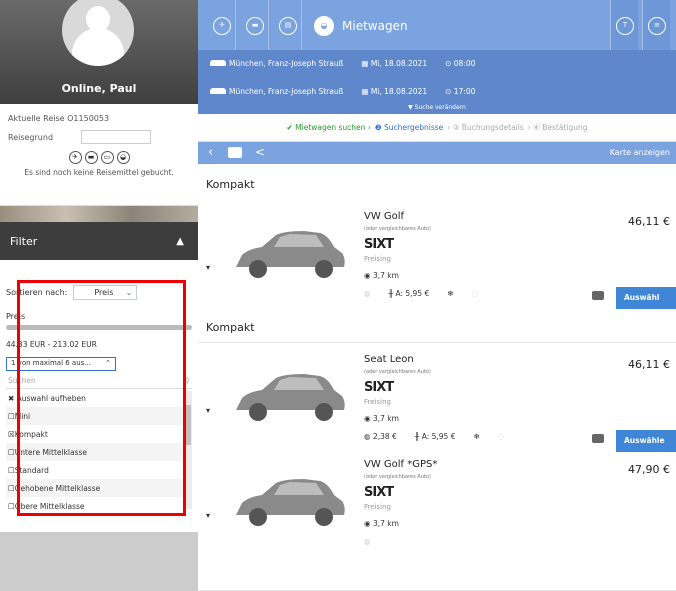 This screenshot has height=591, width=676. What do you see at coordinates (230, 184) in the screenshot?
I see `section-title: Kompakt` at bounding box center [230, 184].